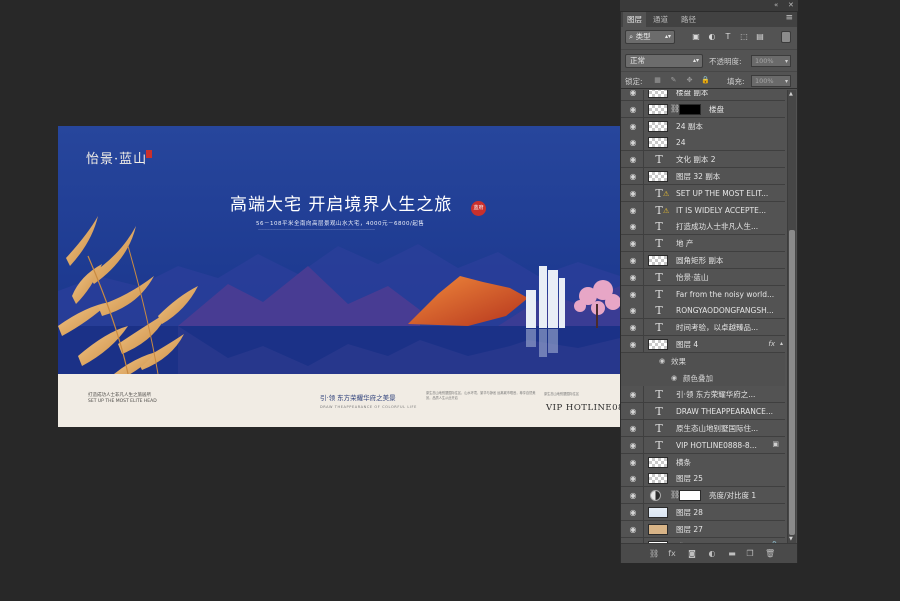 The image size is (900, 601). Describe the element at coordinates (650, 37) in the screenshot. I see `filter-kind-select: ⌕ 类型 ▴▾` at that location.